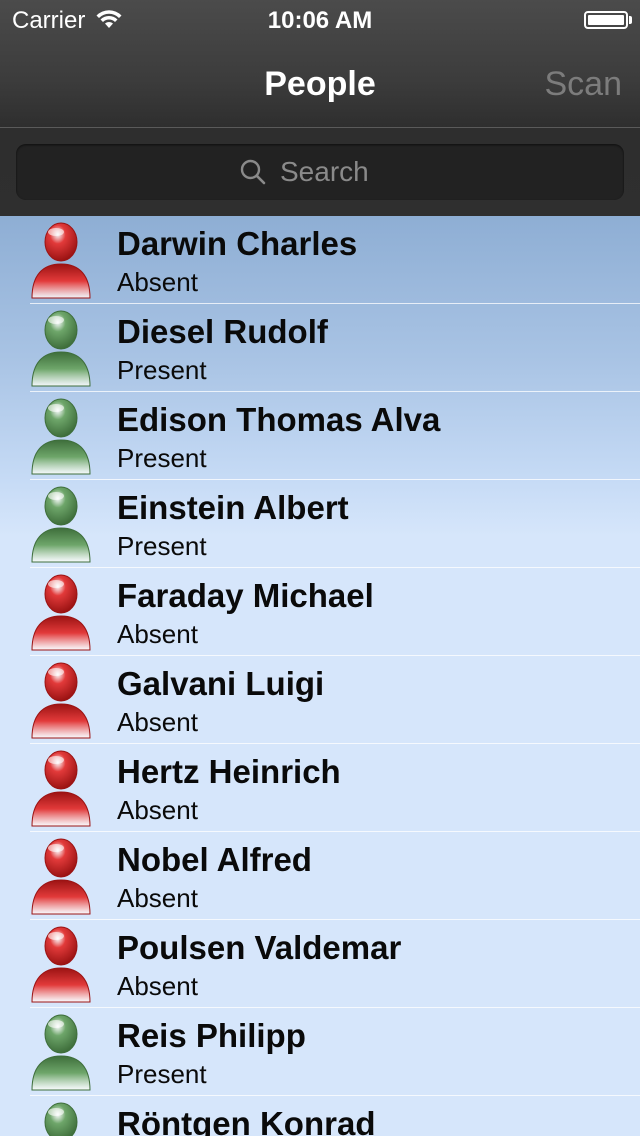 This screenshot has height=1136, width=640. I want to click on person-row: Faraday Michael Absent, so click(320, 612).